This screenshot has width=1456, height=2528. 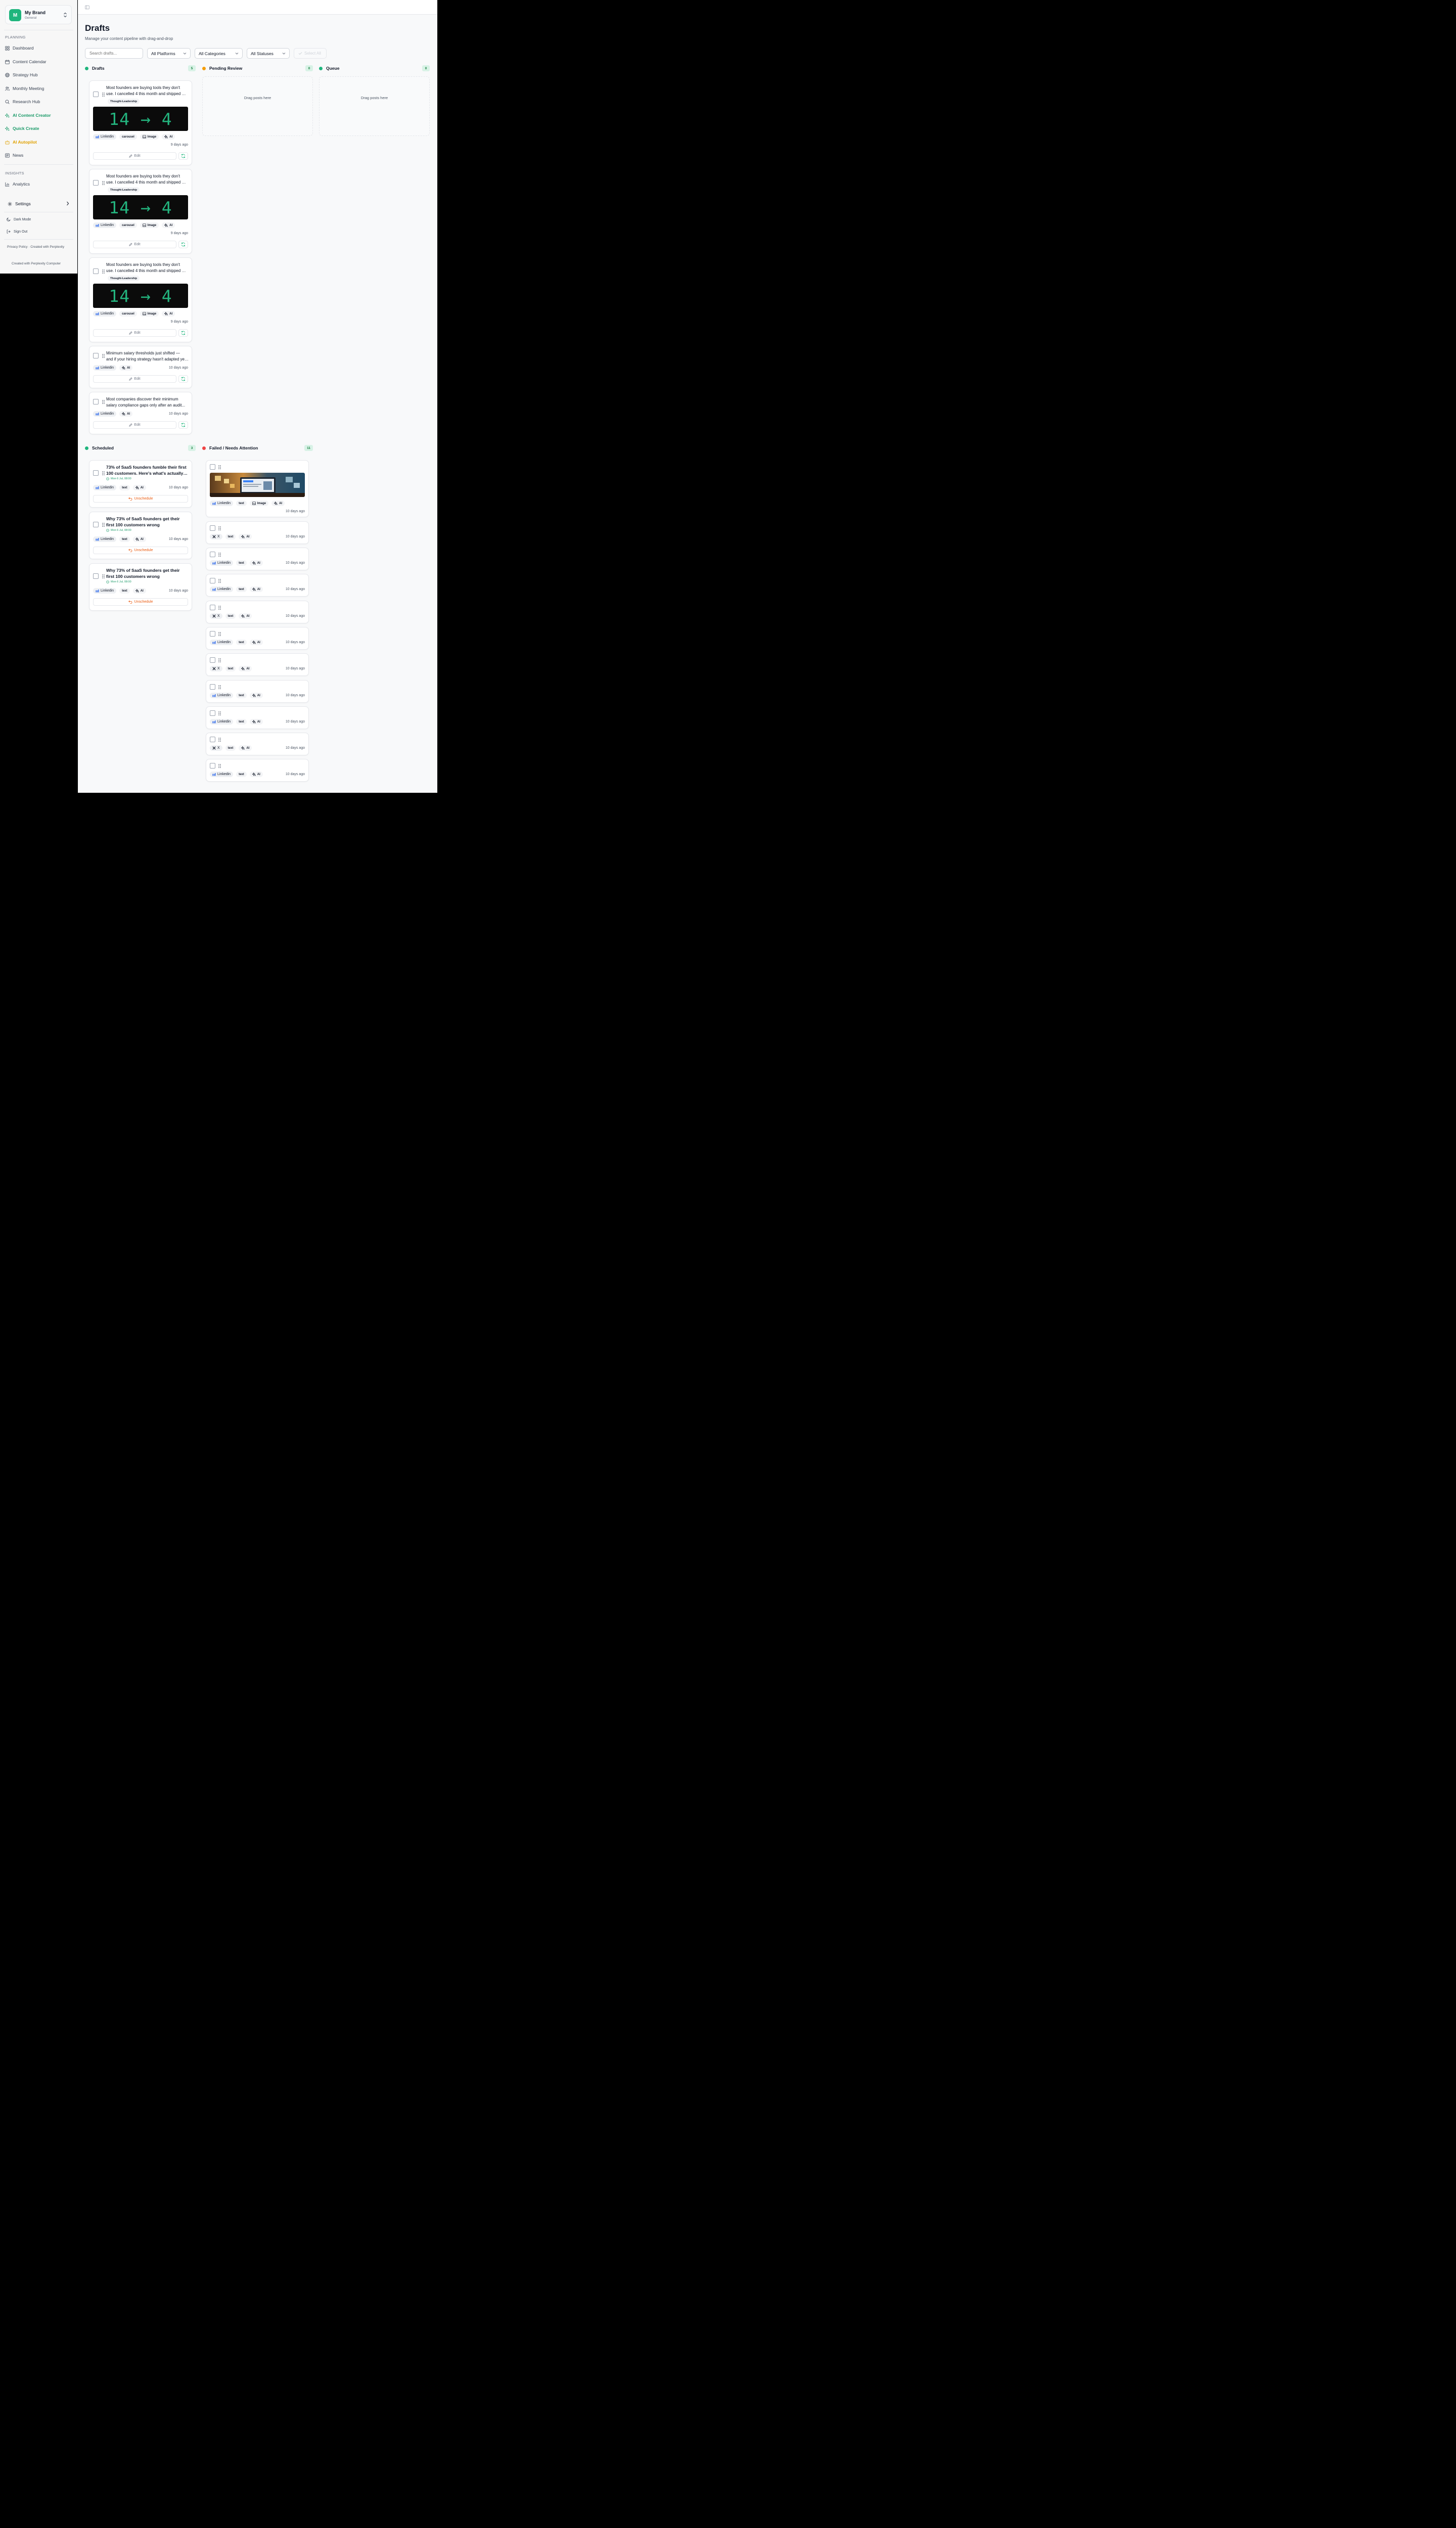 I want to click on nav-content-calendar: Content Calendar, so click(x=26, y=62).